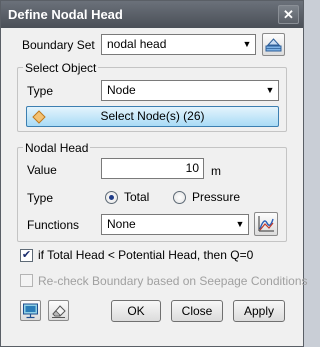 This screenshot has width=320, height=347. I want to click on object-type-value: Node, so click(121, 90).